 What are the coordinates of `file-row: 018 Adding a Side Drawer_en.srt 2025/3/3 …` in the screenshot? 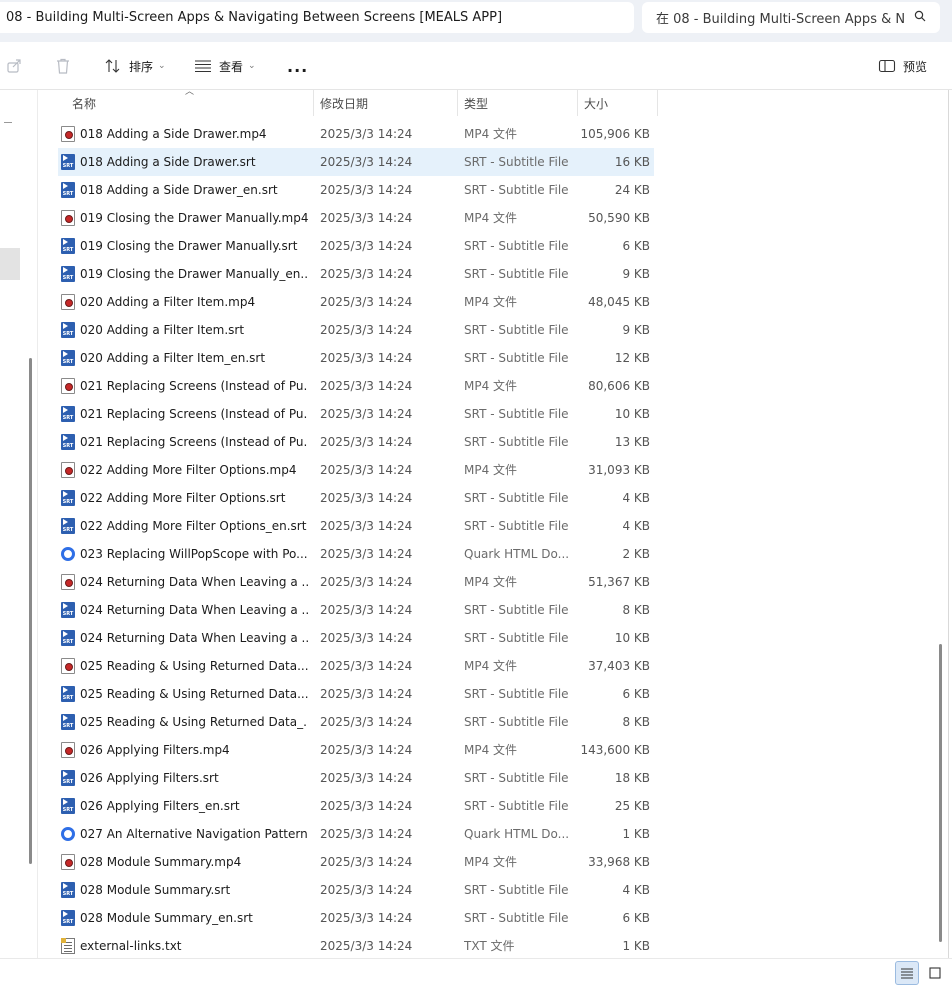 It's located at (356, 190).